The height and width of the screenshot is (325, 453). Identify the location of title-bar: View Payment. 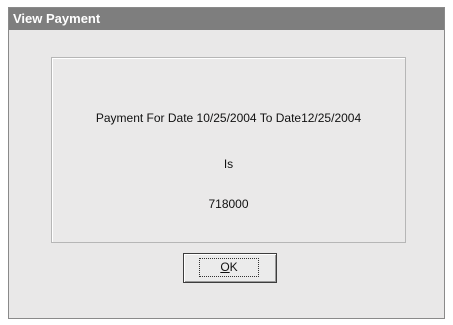
(226, 19).